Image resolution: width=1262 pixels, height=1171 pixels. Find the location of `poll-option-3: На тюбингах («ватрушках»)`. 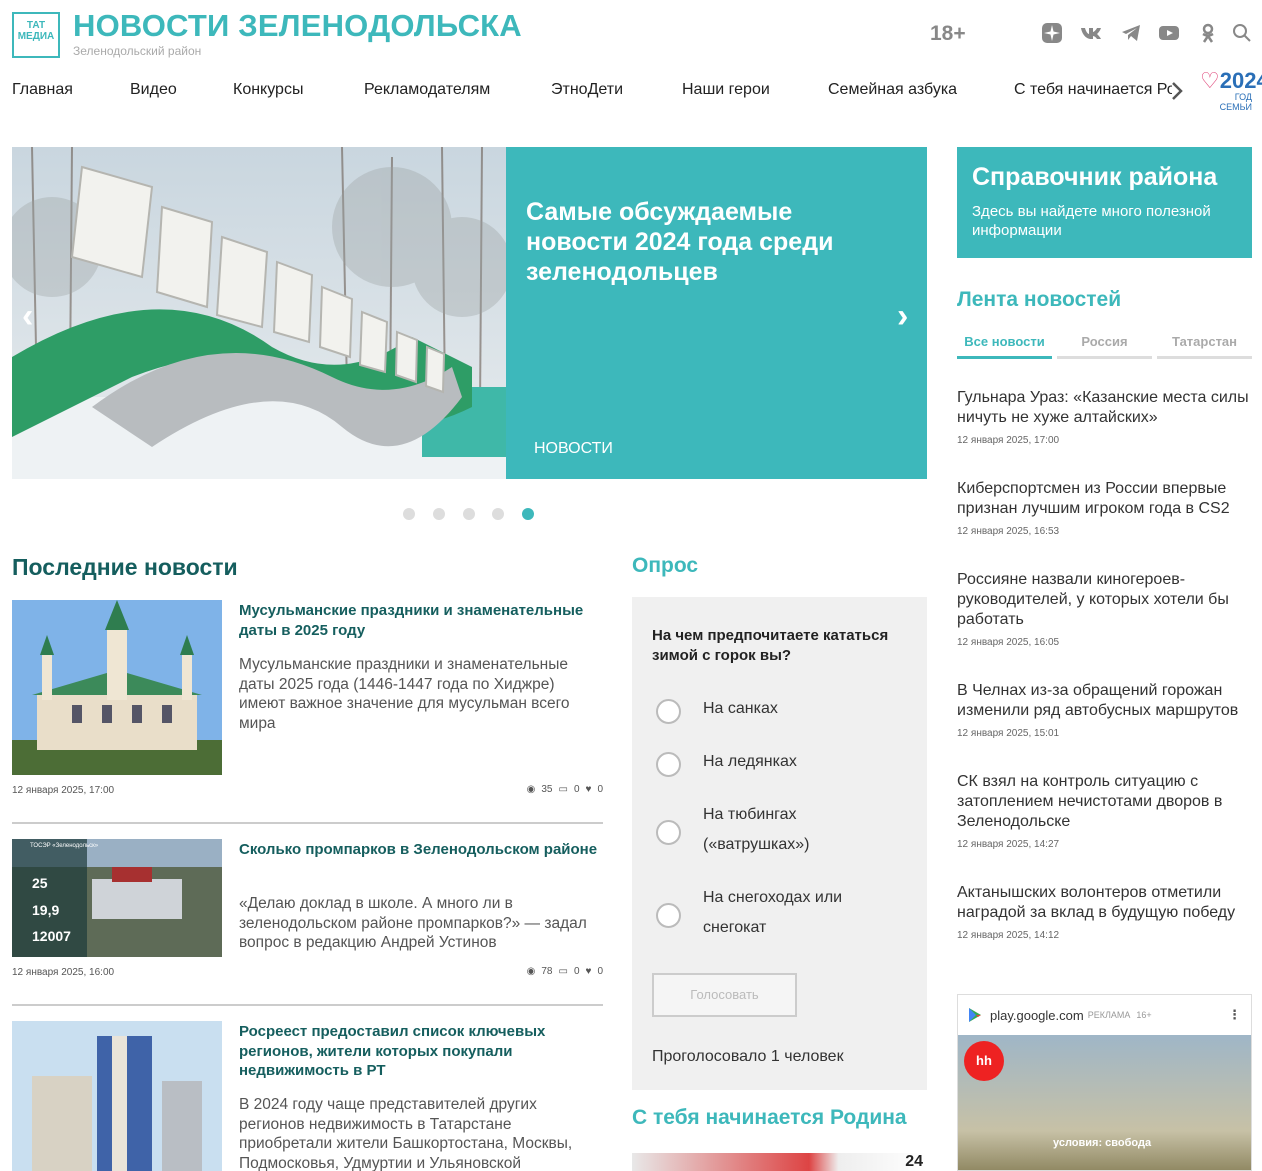

poll-option-3: На тюбингах («ватрушках») is located at coordinates (803, 830).